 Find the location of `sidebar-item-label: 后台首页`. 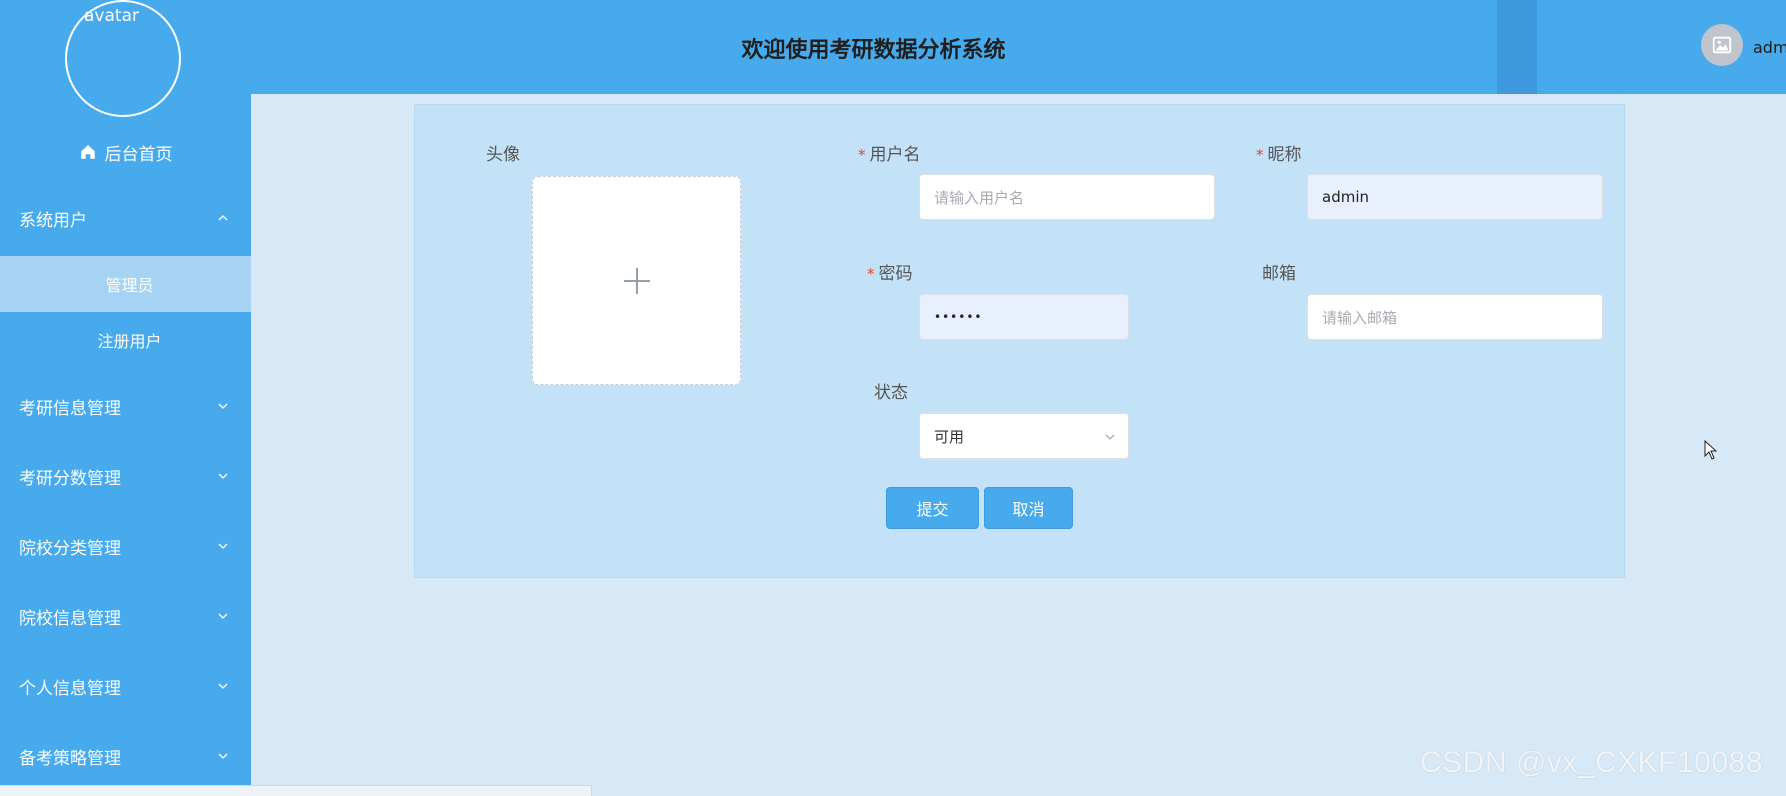

sidebar-item-label: 后台首页 is located at coordinates (138, 154).